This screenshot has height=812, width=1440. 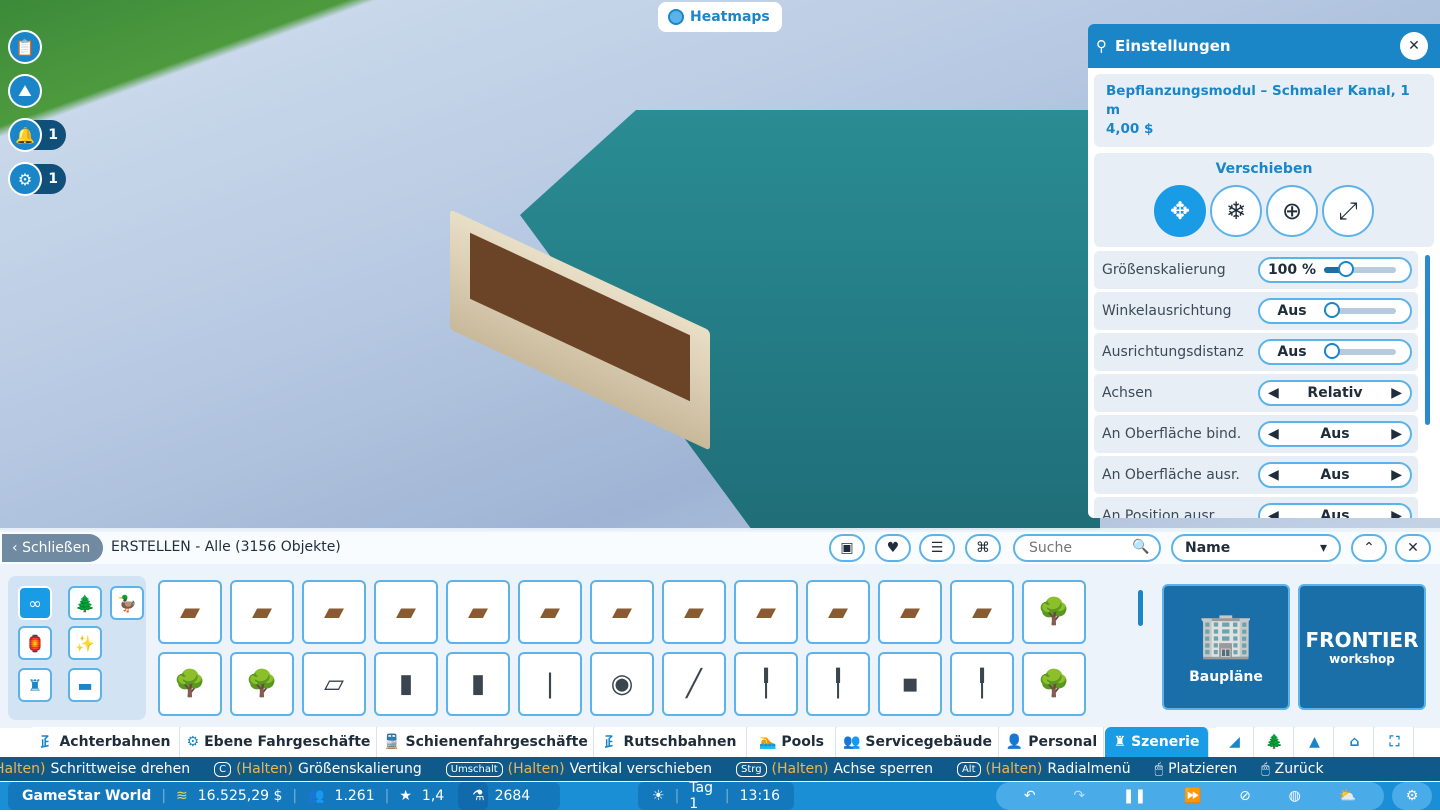 What do you see at coordinates (25, 179) in the screenshot?
I see `gear-badge-icon: ⚙` at bounding box center [25, 179].